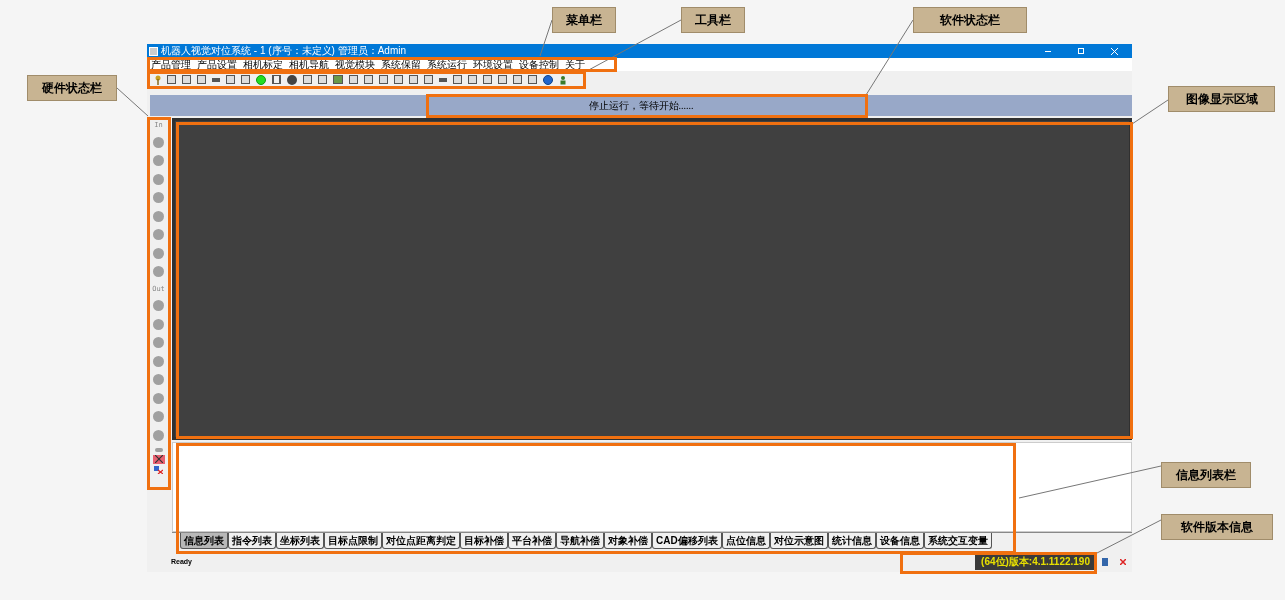  I want to click on tab: 统计信息, so click(851, 541).